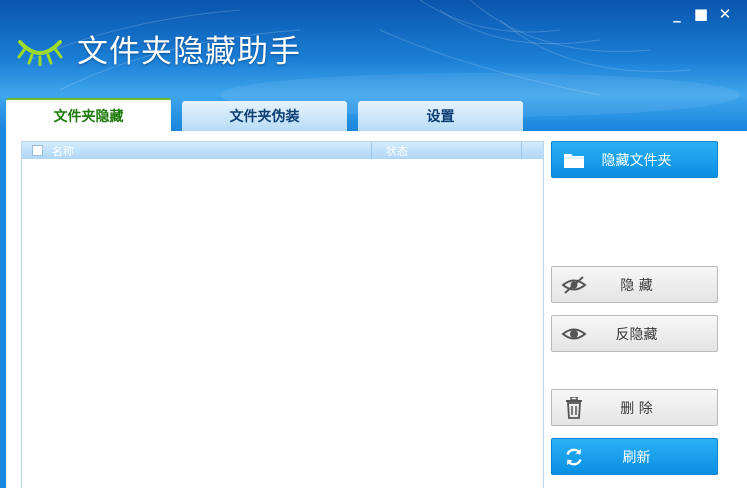 This screenshot has width=747, height=488. What do you see at coordinates (63, 151) in the screenshot?
I see `column-name-label: 名称` at bounding box center [63, 151].